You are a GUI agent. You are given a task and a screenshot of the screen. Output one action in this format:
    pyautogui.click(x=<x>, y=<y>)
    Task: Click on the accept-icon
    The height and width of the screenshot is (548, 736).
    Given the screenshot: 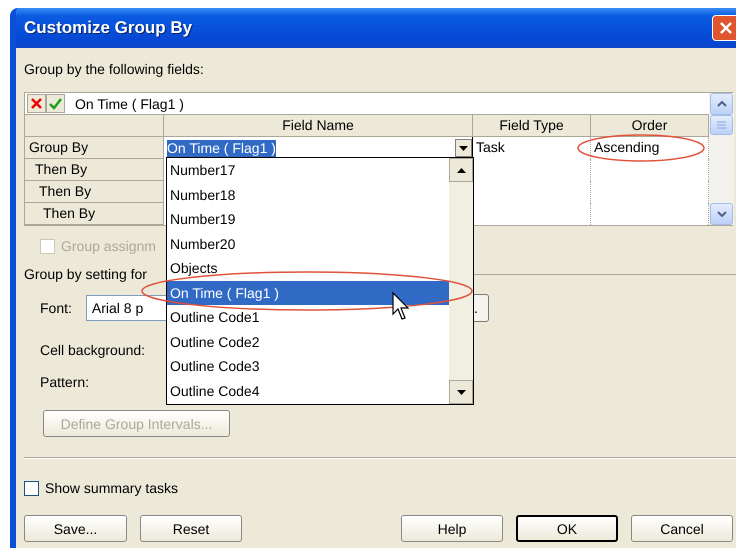 What is the action you would take?
    pyautogui.click(x=55, y=103)
    